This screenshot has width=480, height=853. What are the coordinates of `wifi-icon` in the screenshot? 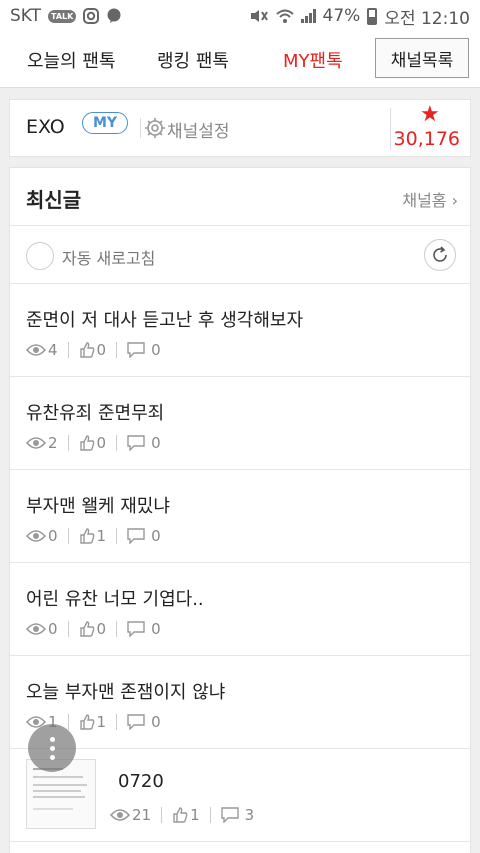 It's located at (284, 16).